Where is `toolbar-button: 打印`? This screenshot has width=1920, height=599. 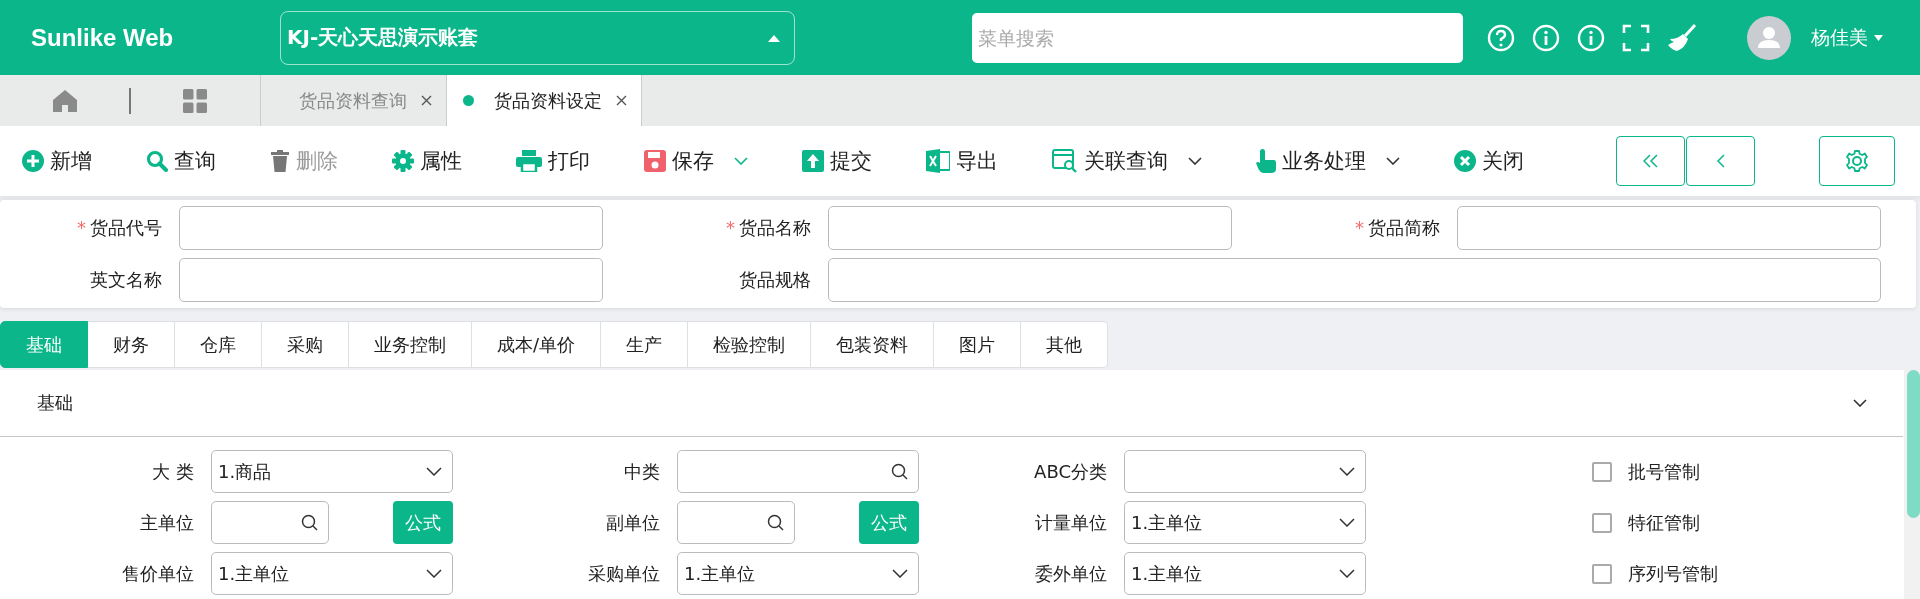 toolbar-button: 打印 is located at coordinates (553, 161).